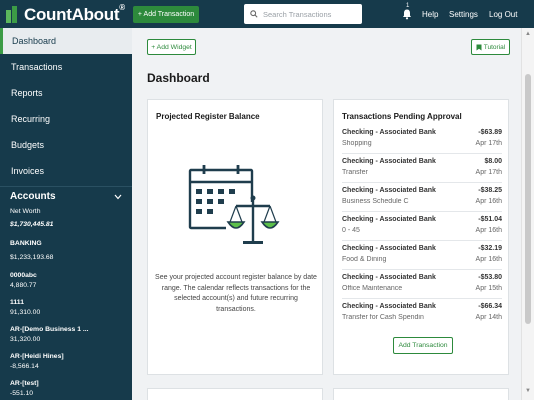 The image size is (534, 400). Describe the element at coordinates (234, 207) in the screenshot. I see `calendar-scale-illustration` at that location.